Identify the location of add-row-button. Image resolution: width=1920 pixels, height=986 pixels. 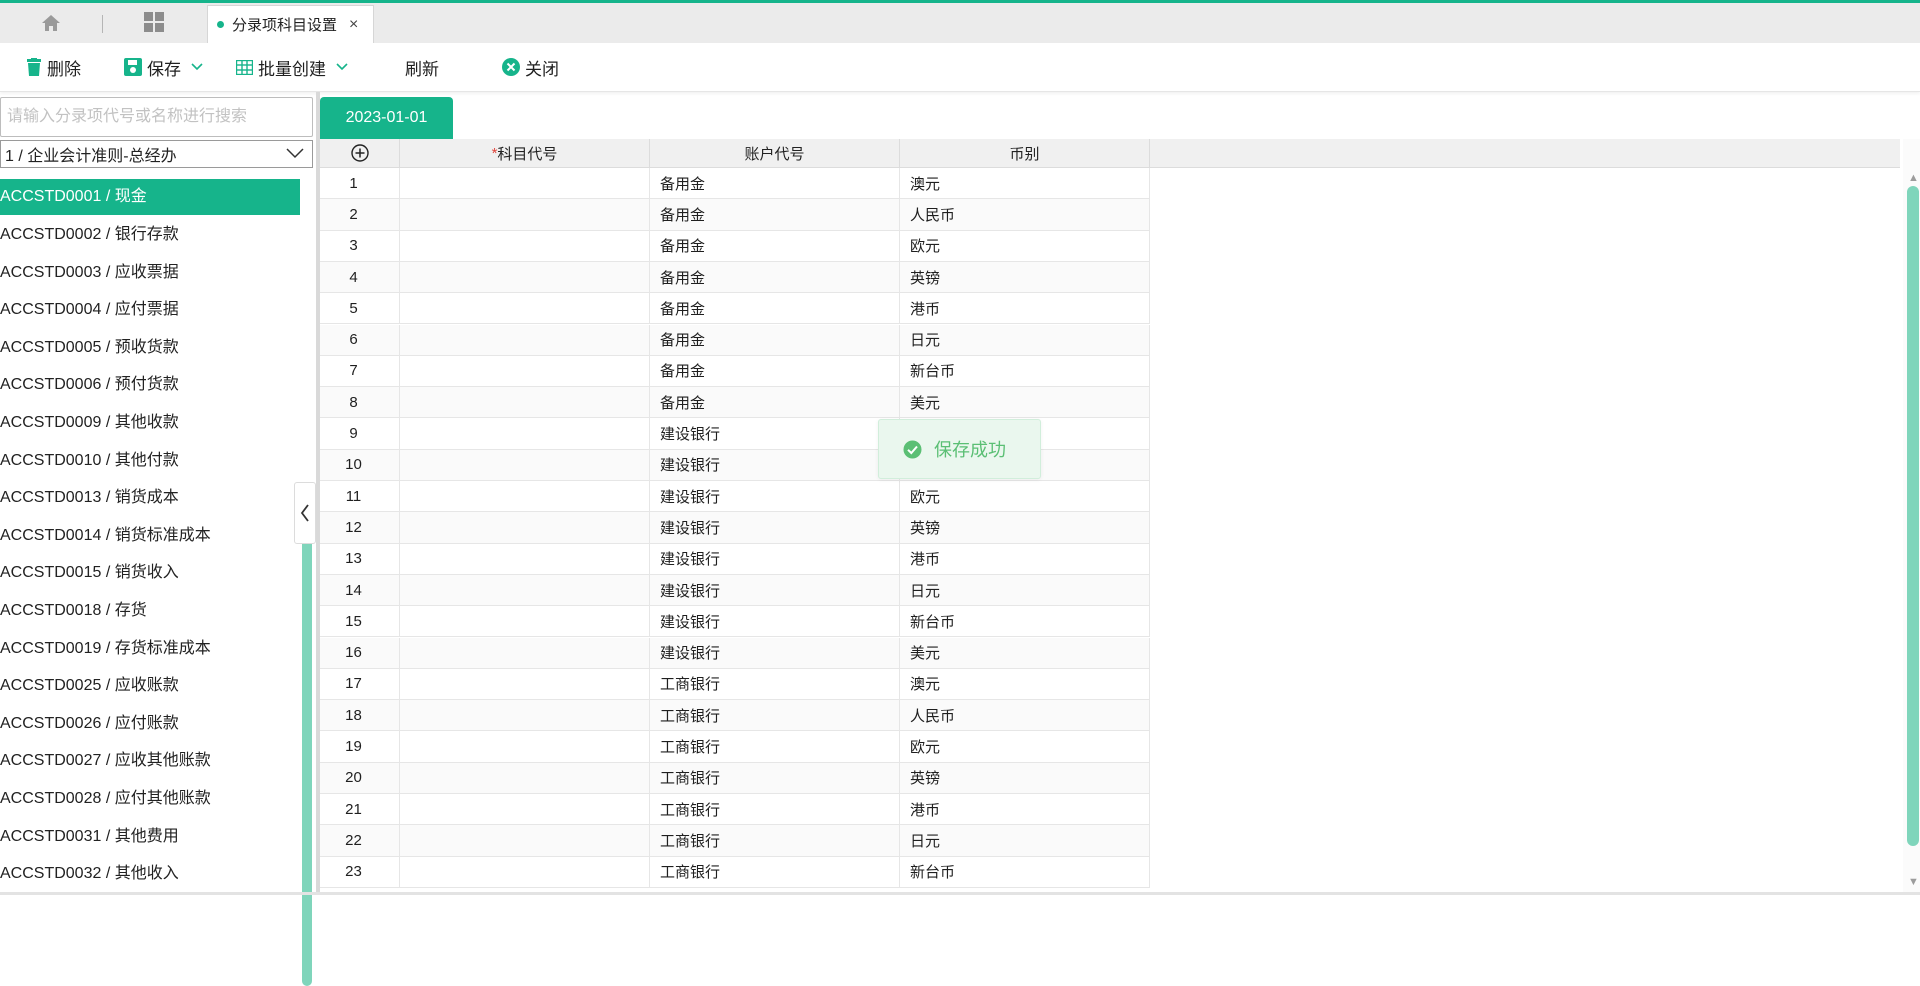
(360, 153).